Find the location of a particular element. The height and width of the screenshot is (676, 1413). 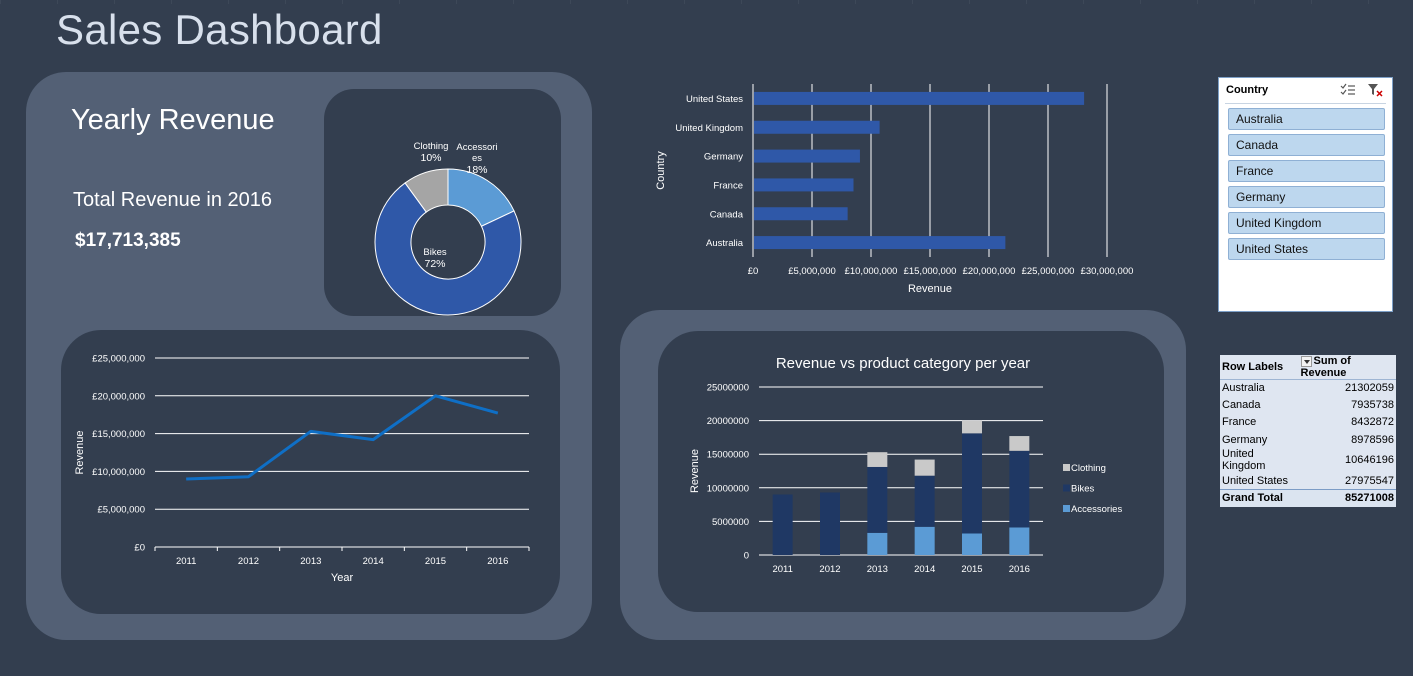

pivot-total-label: Grand Total is located at coordinates (1259, 497).